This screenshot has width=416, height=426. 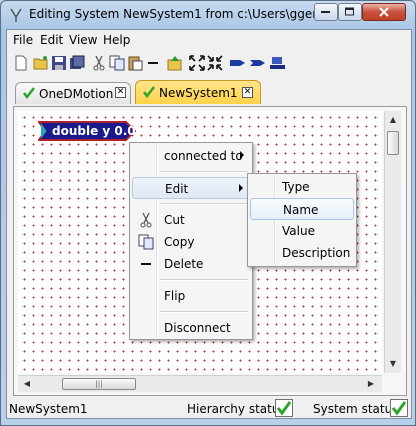 I want to click on menu-item-label: Cut, so click(x=174, y=220).